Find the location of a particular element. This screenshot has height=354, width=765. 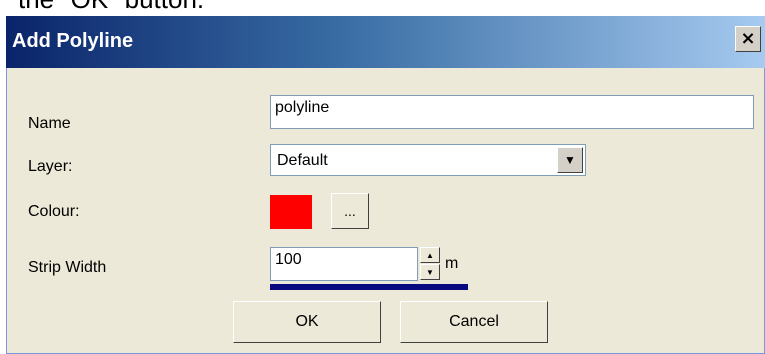

layer-selected-value: Default is located at coordinates (302, 160).